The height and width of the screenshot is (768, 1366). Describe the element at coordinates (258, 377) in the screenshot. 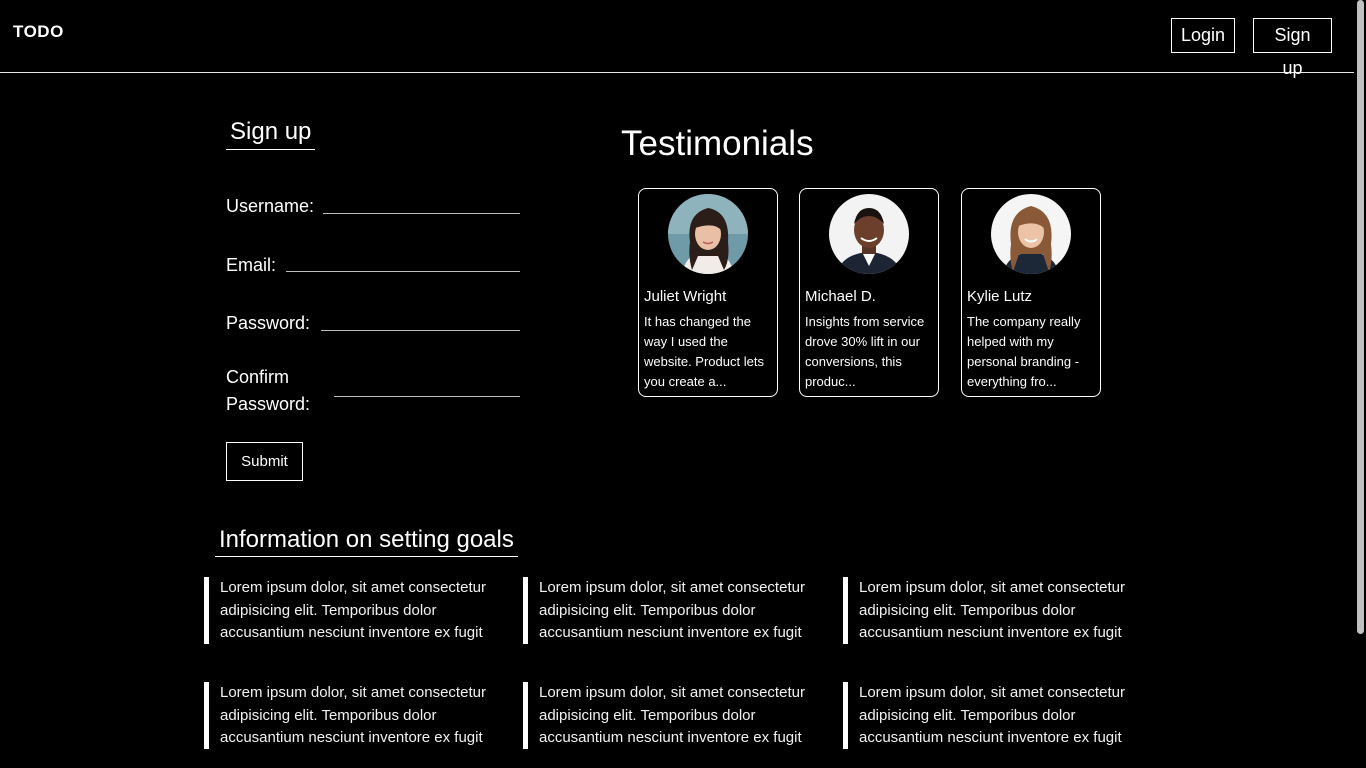

I see `confirm-password-label-line1: Confirm` at that location.